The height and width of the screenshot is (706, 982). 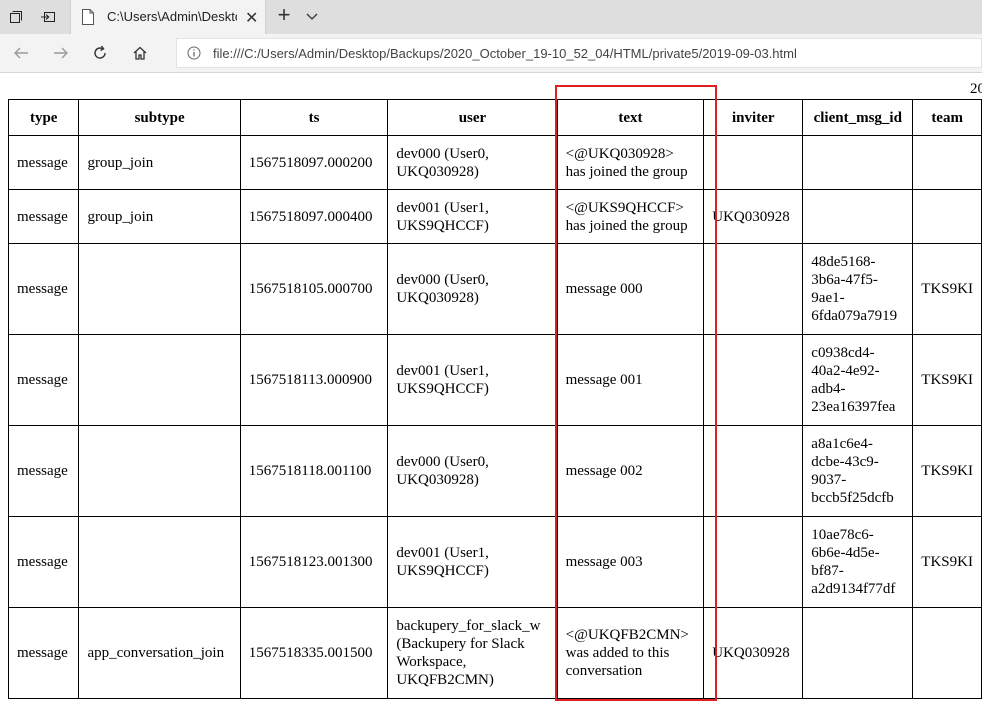 What do you see at coordinates (947, 163) in the screenshot?
I see `cell-team` at bounding box center [947, 163].